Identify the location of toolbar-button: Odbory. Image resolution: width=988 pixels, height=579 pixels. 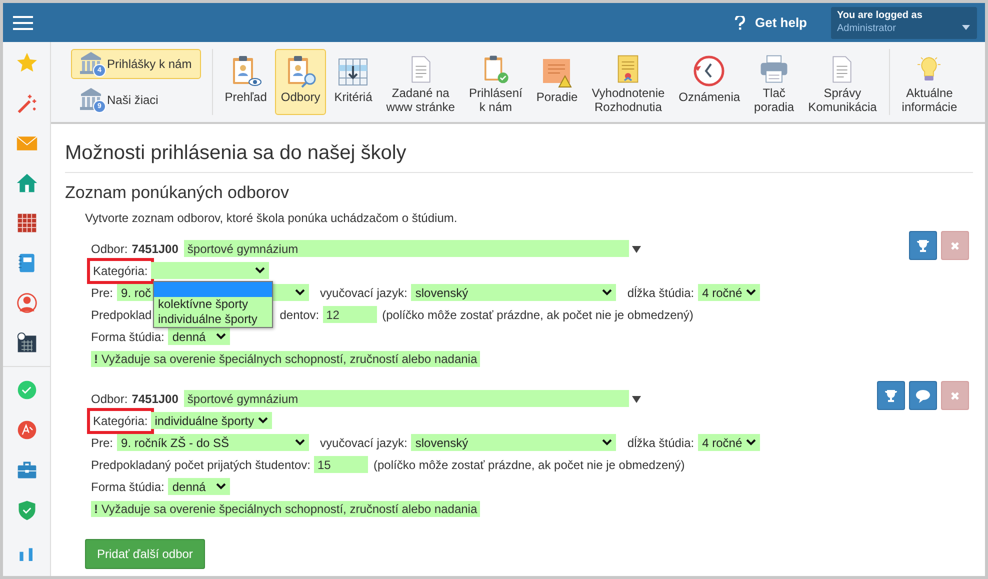
(300, 82).